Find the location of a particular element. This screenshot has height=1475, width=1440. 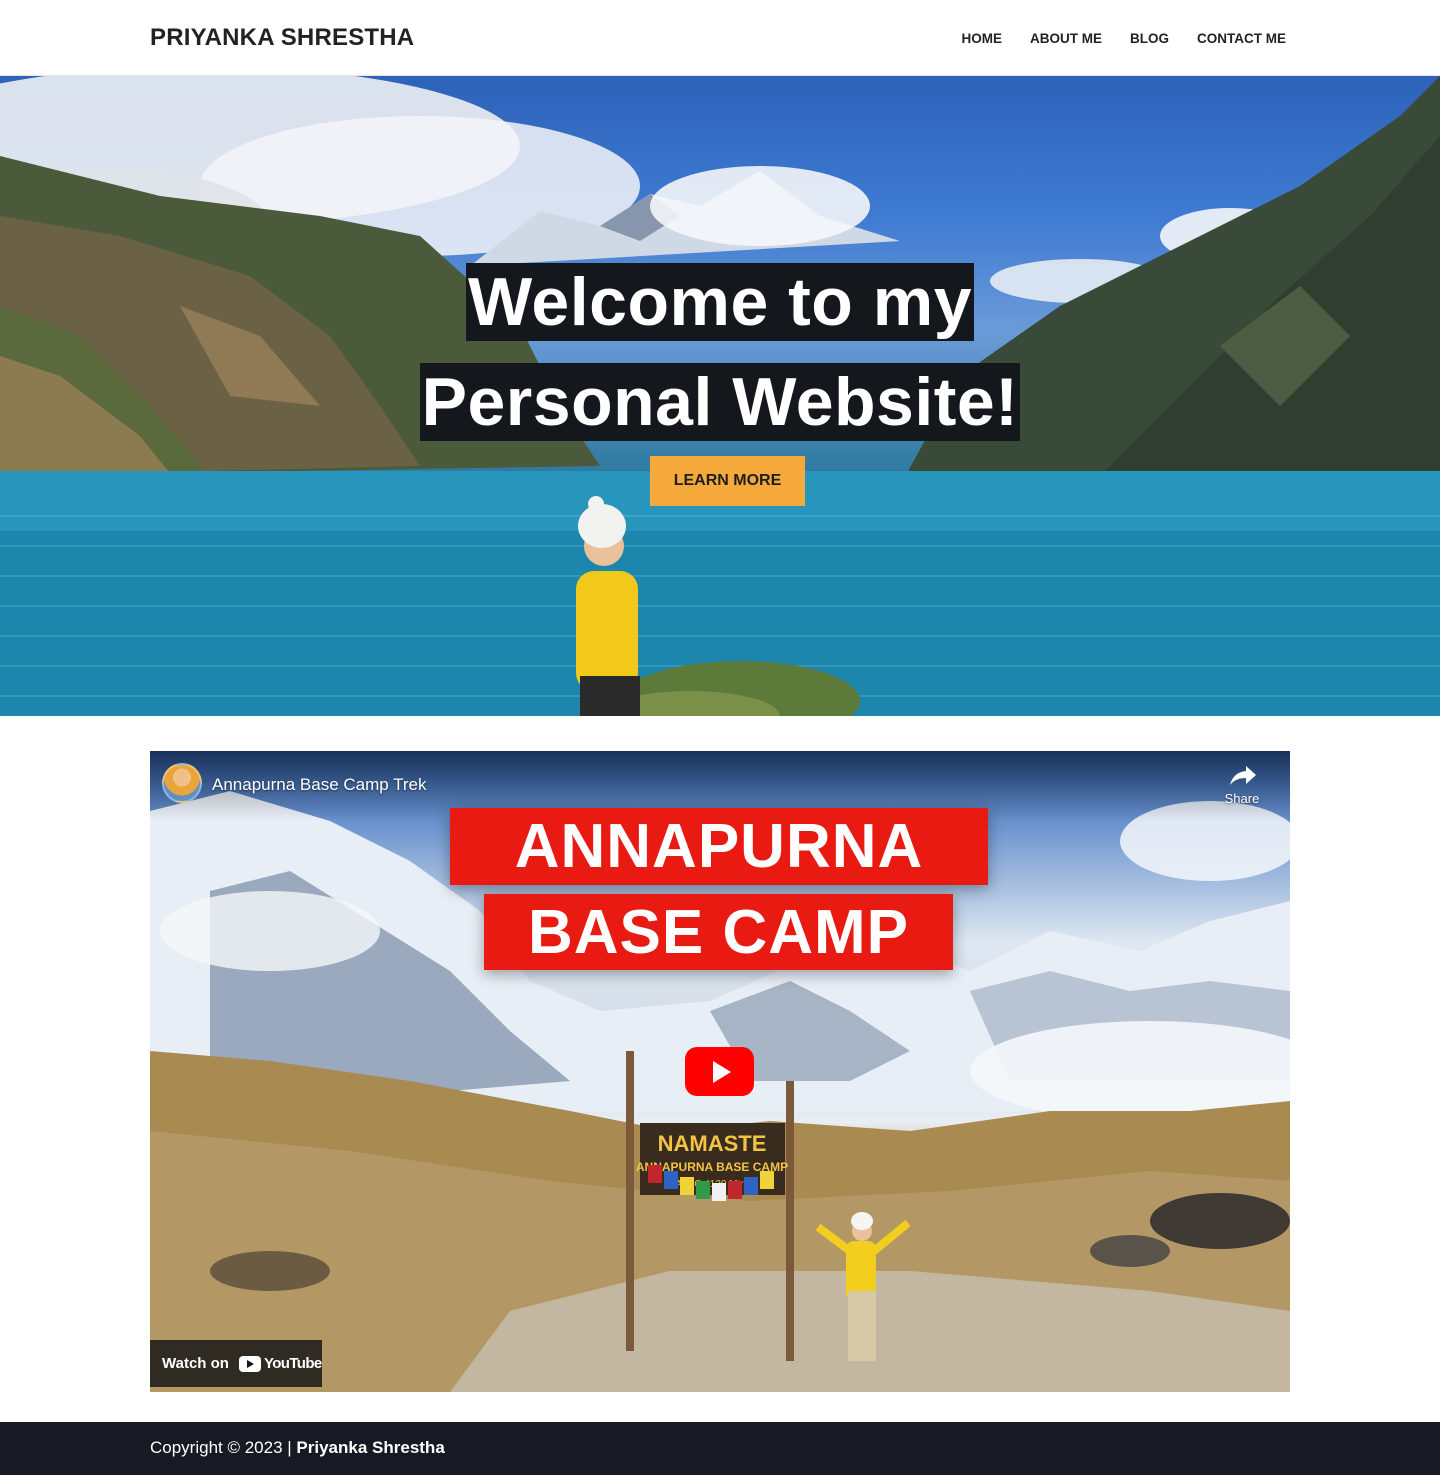

channel-avatar is located at coordinates (182, 783).